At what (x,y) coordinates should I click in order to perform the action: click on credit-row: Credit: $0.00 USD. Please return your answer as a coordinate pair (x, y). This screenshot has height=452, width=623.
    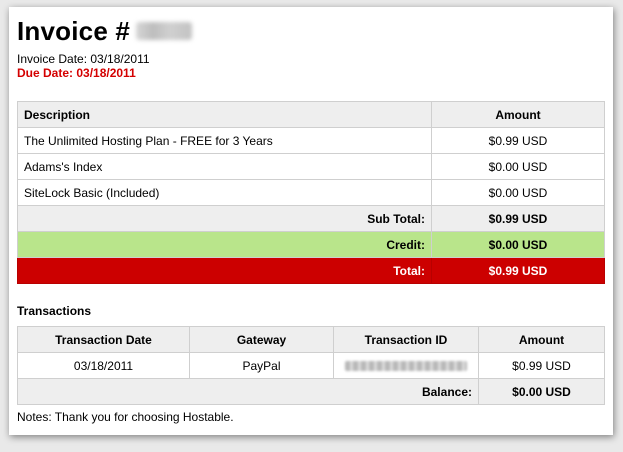
    Looking at the image, I should click on (311, 244).